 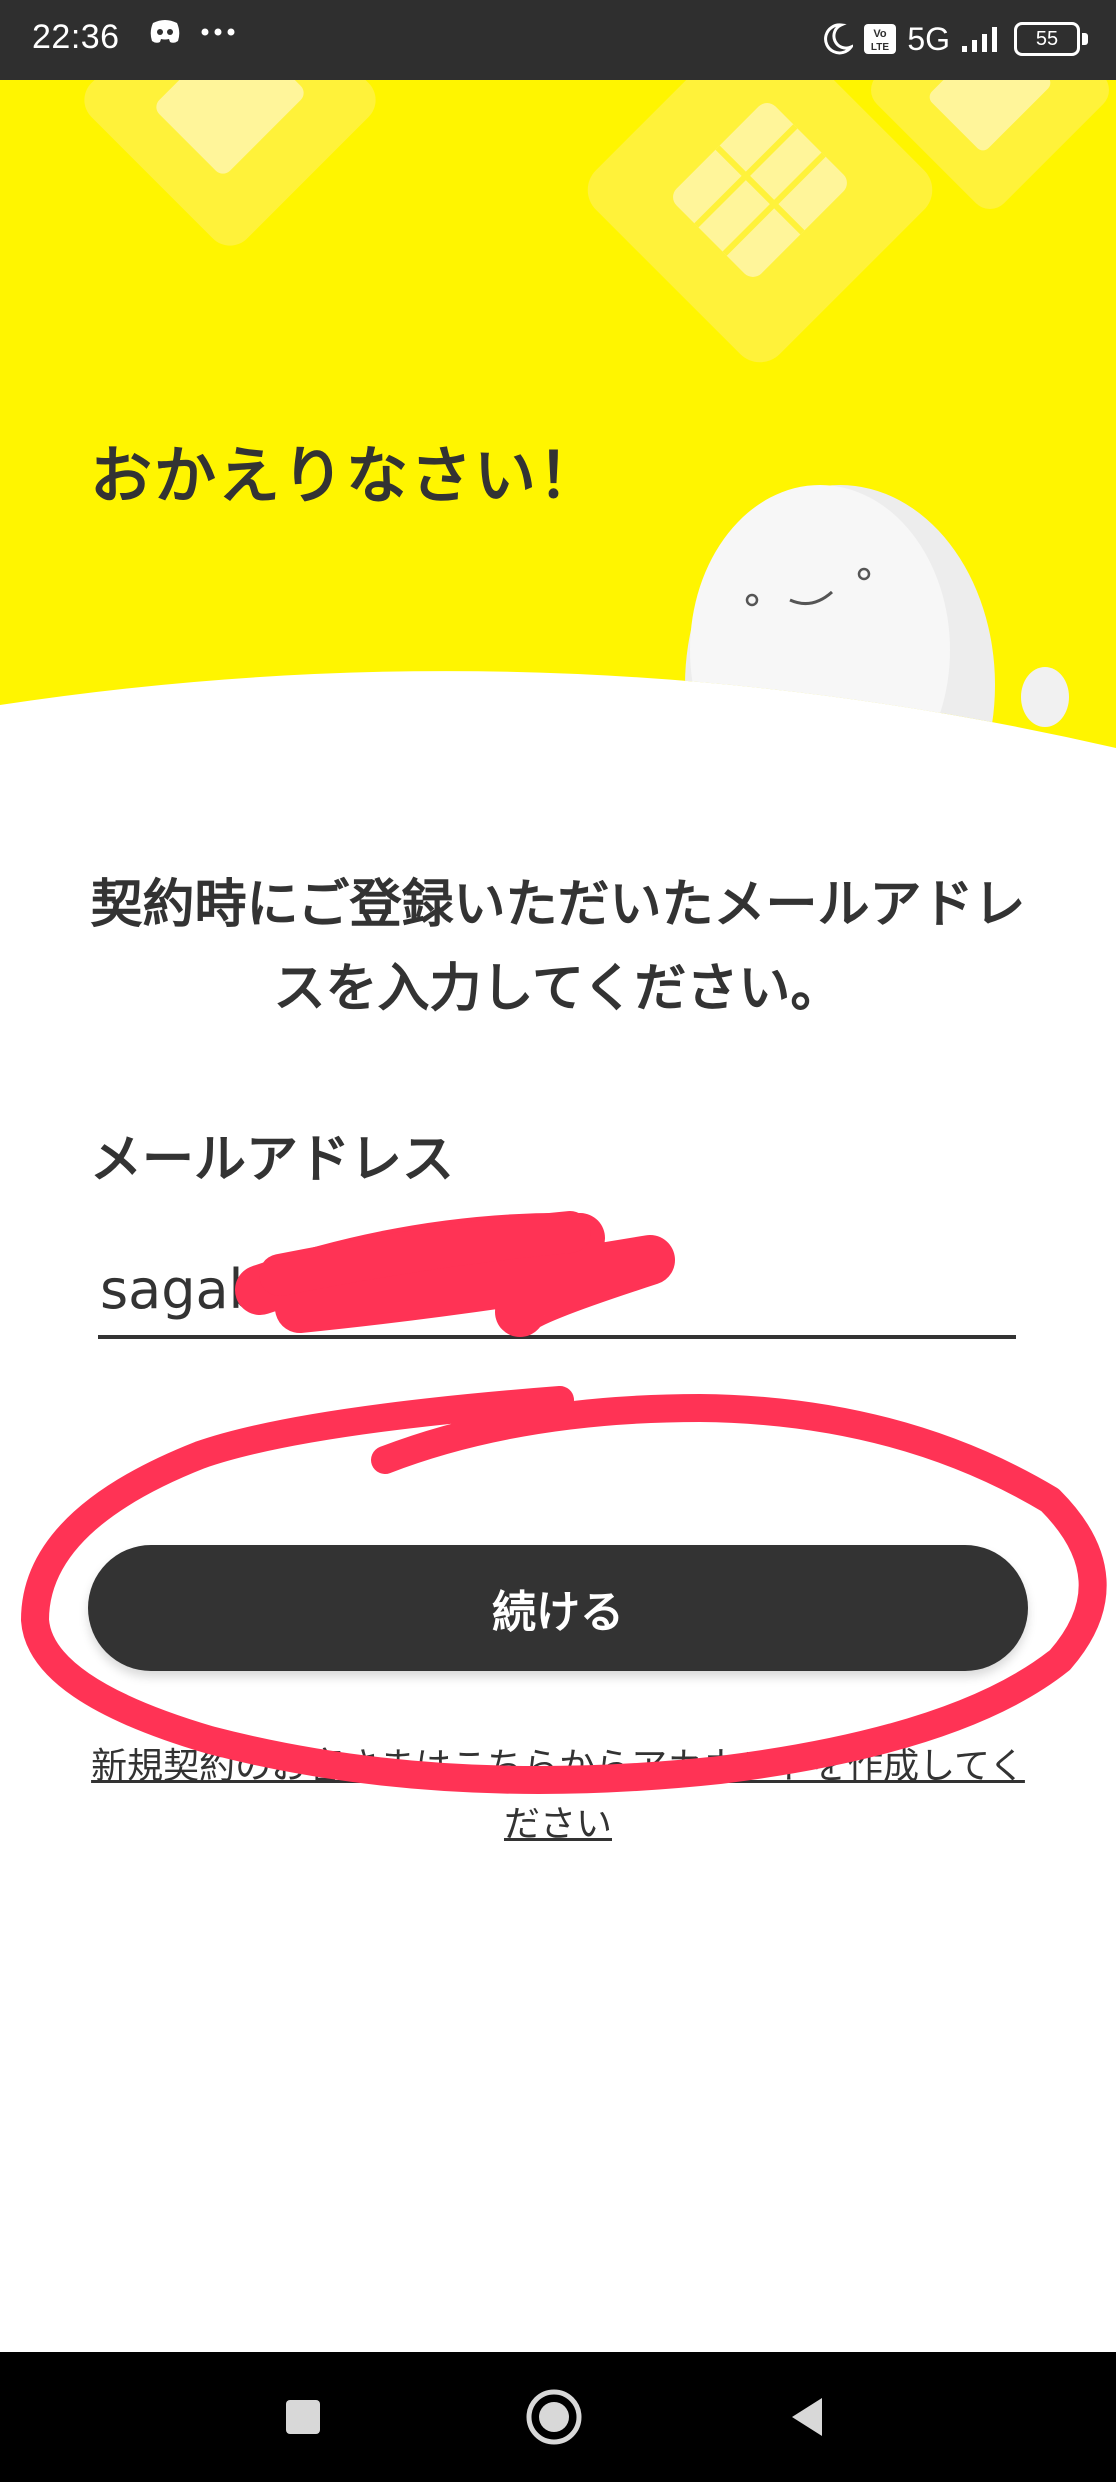 What do you see at coordinates (928, 38) in the screenshot?
I see `network-type: 5G` at bounding box center [928, 38].